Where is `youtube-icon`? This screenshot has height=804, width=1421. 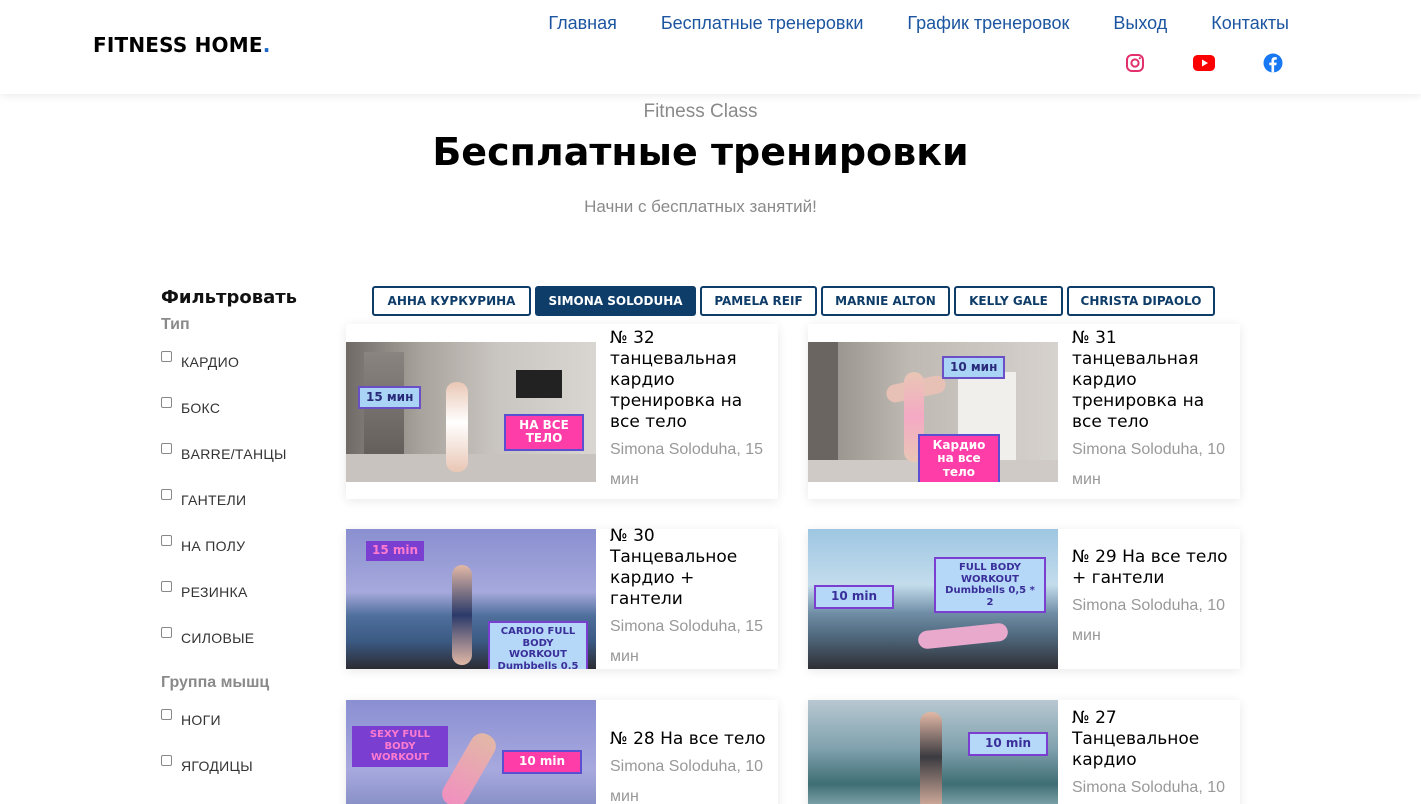
youtube-icon is located at coordinates (1204, 63).